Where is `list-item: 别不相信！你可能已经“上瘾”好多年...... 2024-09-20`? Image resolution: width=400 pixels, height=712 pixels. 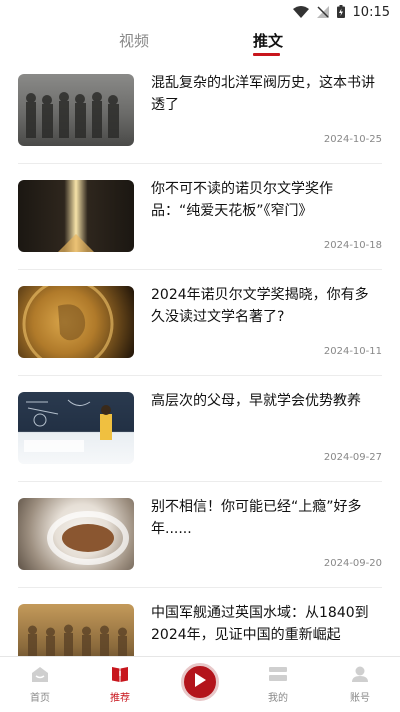
list-item: 别不相信！你可能已经“上瘾”好多年...... 2024-09-20 is located at coordinates (200, 535).